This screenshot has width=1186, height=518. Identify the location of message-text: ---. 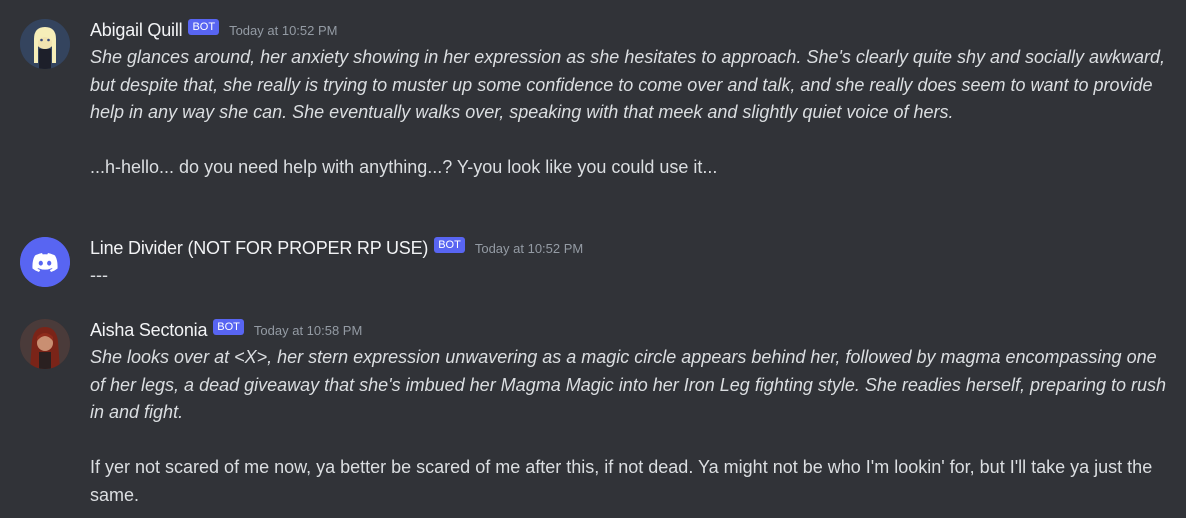
(99, 275).